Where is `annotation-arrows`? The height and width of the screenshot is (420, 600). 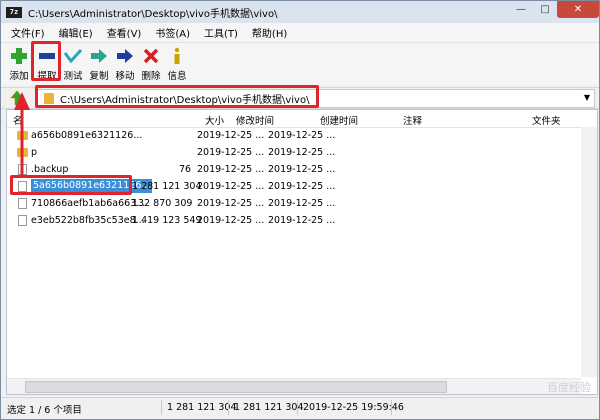 annotation-arrows is located at coordinates (22, 135).